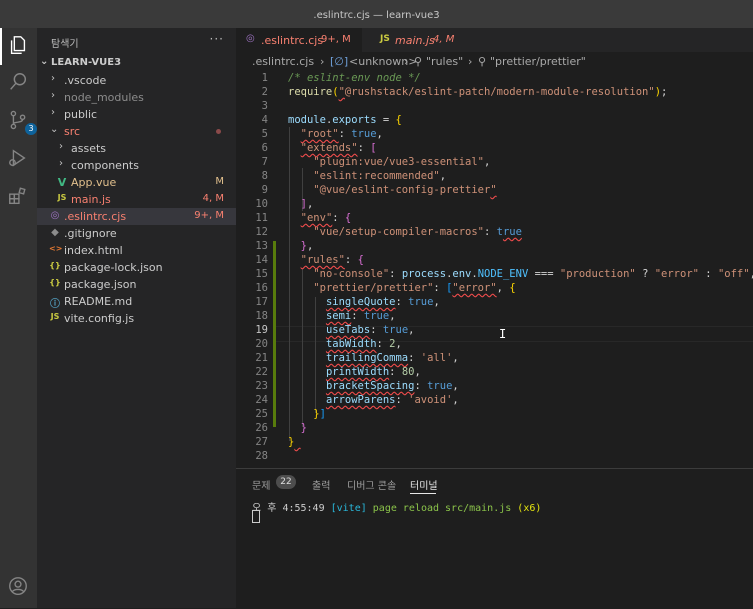  I want to click on info-file-icon: ⓘ, so click(55, 304).